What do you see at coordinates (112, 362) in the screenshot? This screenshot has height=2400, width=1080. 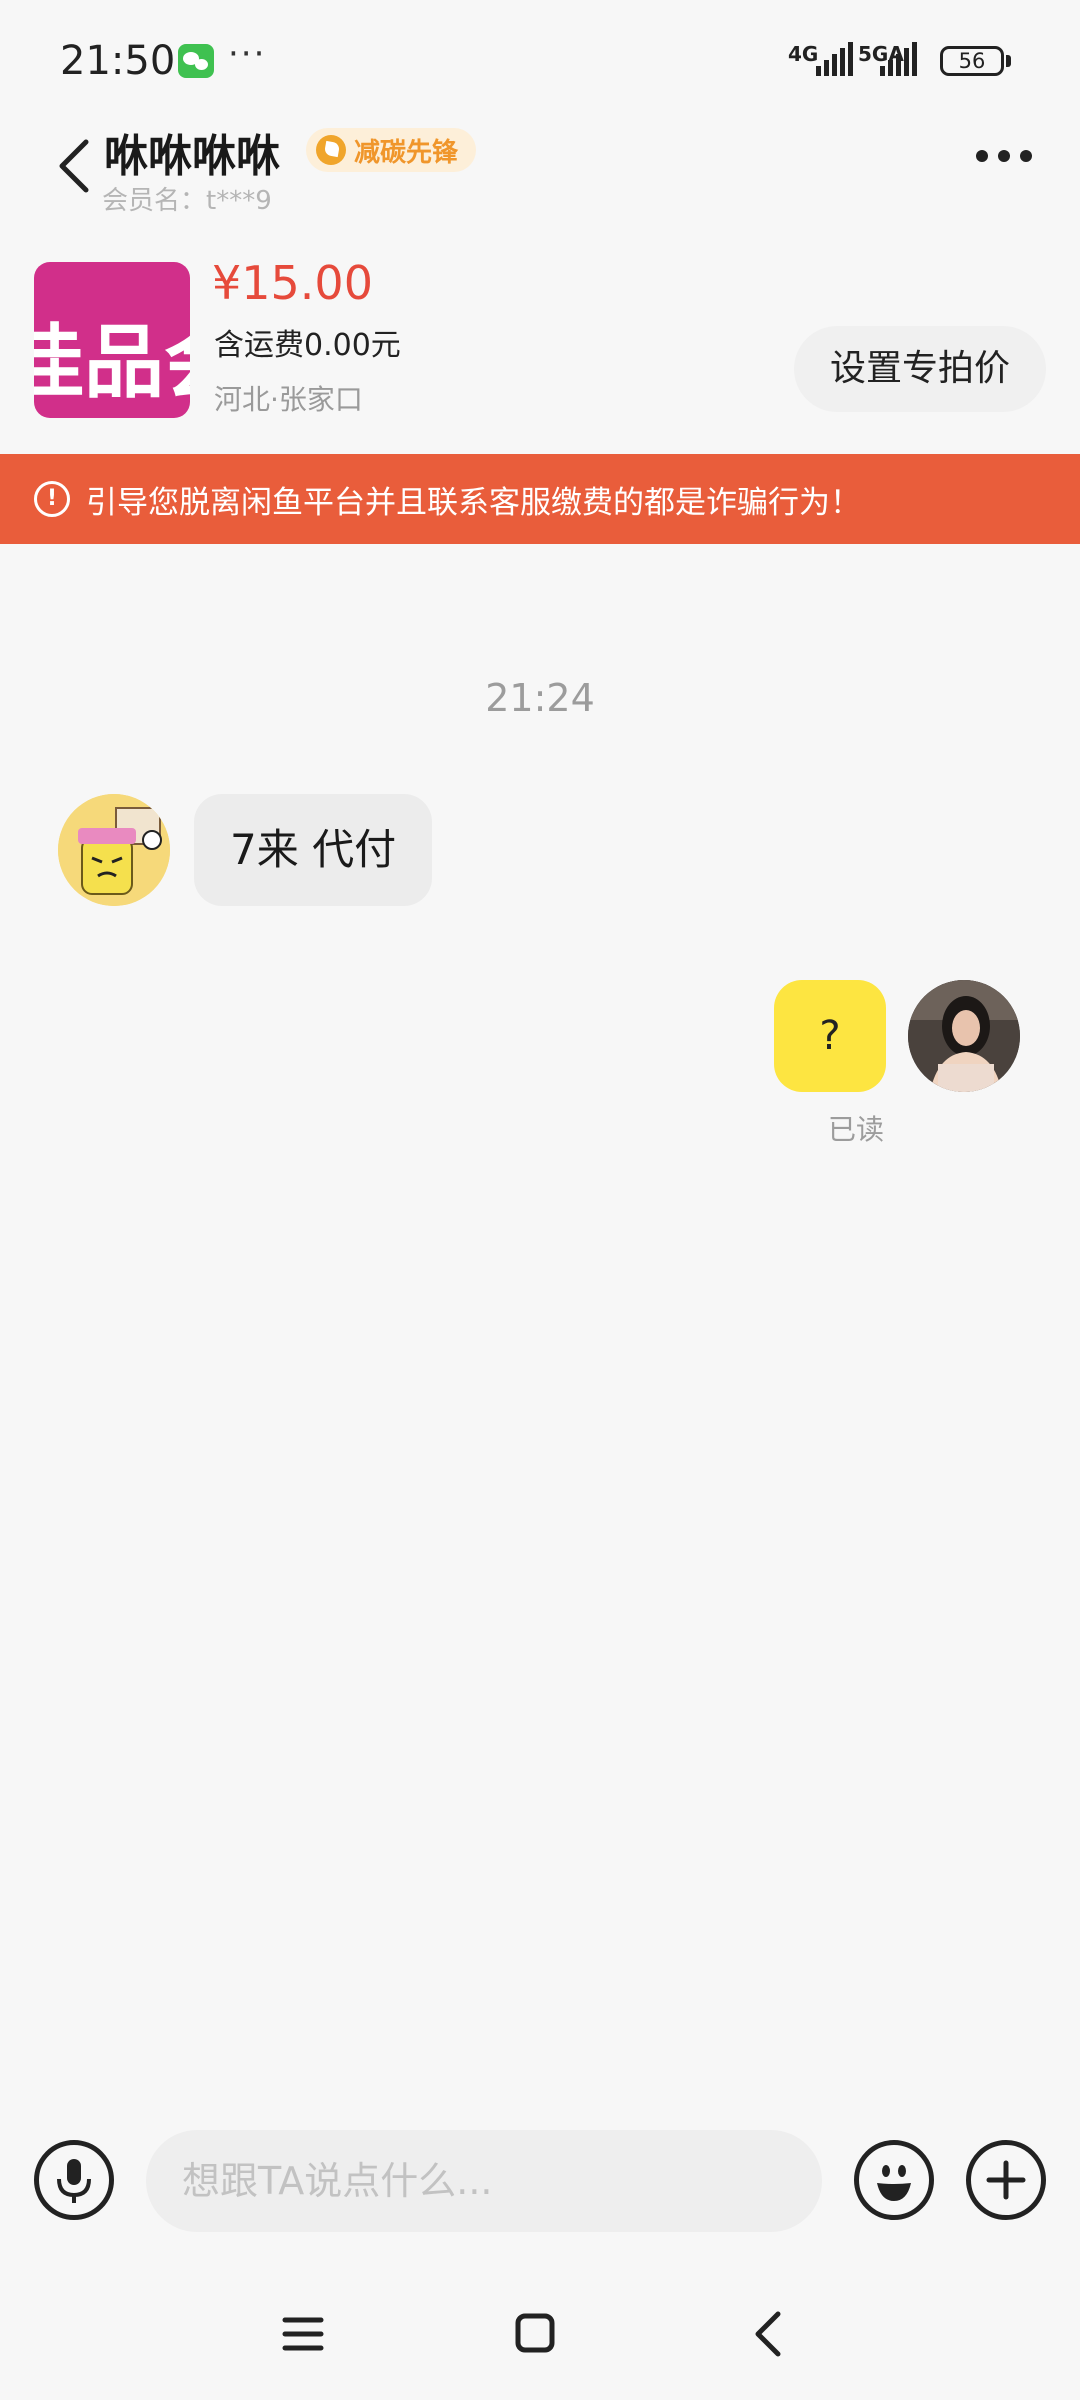 I see `product-thumb-text: 佳品会` at bounding box center [112, 362].